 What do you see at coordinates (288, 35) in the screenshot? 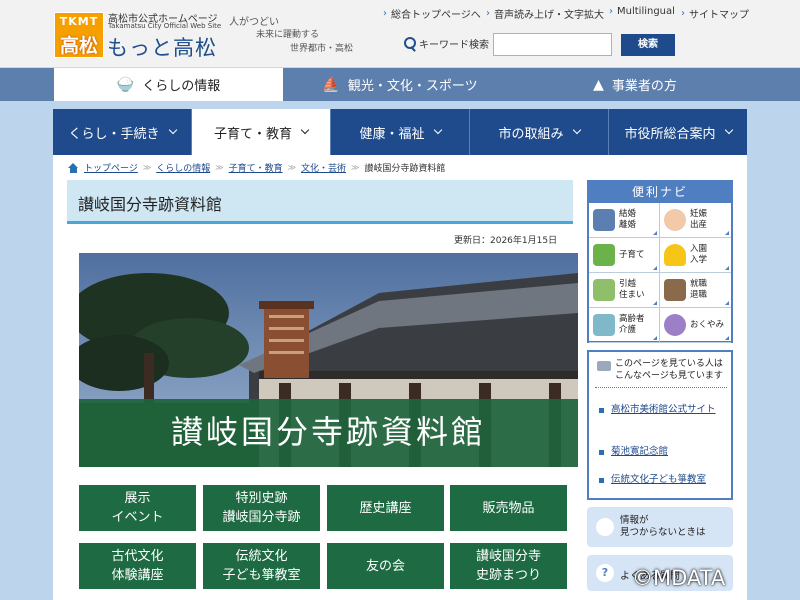
I see `slogan-line-2: 未来に躍動する` at bounding box center [288, 35].